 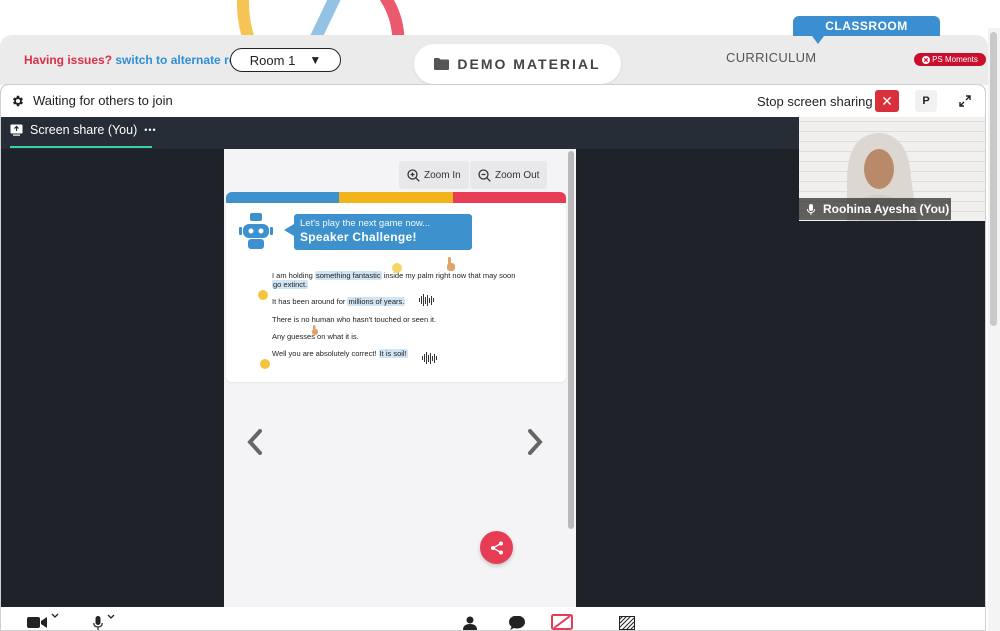 What do you see at coordinates (509, 197) in the screenshot?
I see `stripe-red` at bounding box center [509, 197].